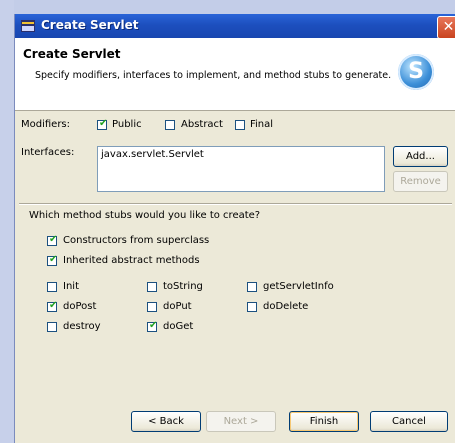 The image size is (455, 443). Describe the element at coordinates (416, 72) in the screenshot. I see `servlet-wizard-icon: S` at that location.